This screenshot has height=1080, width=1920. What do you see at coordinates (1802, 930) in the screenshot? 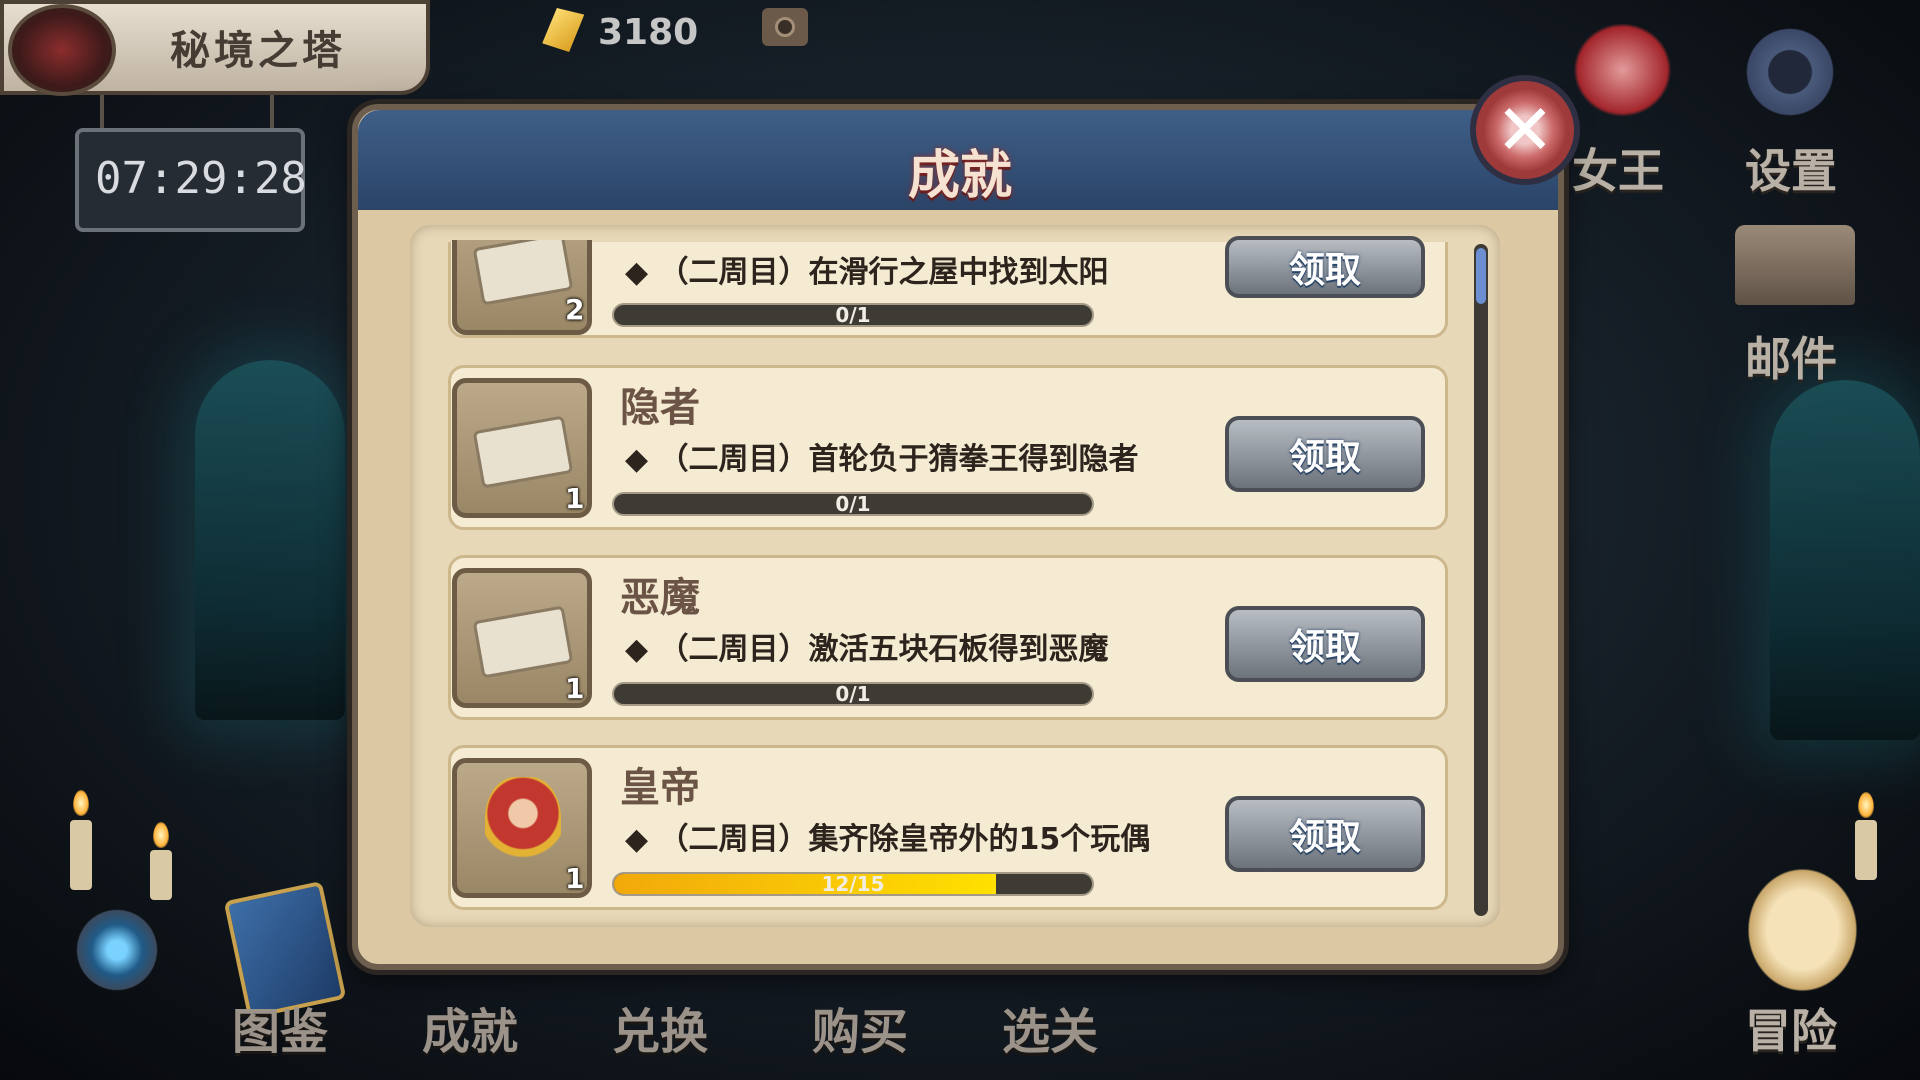
I see `adventure-character-icon` at bounding box center [1802, 930].